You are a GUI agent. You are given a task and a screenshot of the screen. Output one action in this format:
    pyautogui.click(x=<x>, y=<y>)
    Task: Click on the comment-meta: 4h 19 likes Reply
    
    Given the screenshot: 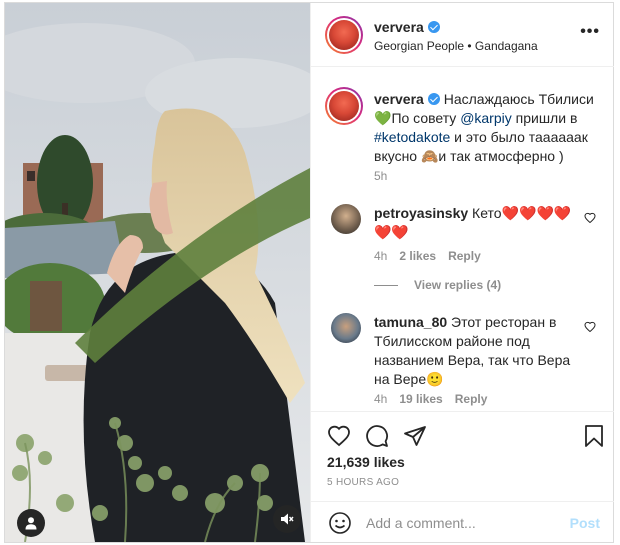 What is the action you would take?
    pyautogui.click(x=436, y=399)
    